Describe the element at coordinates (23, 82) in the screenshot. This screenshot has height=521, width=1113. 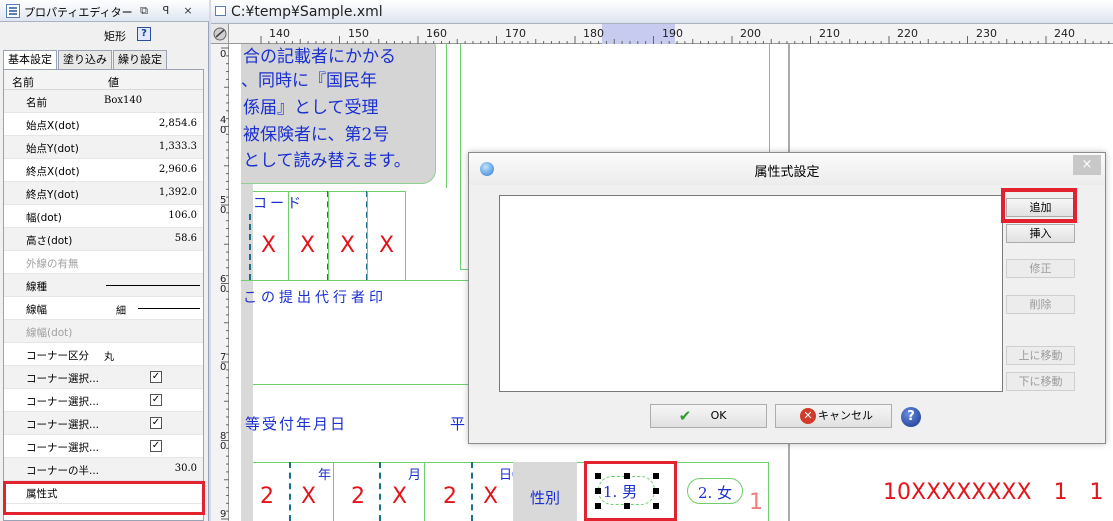
I see `header-name: 名前` at that location.